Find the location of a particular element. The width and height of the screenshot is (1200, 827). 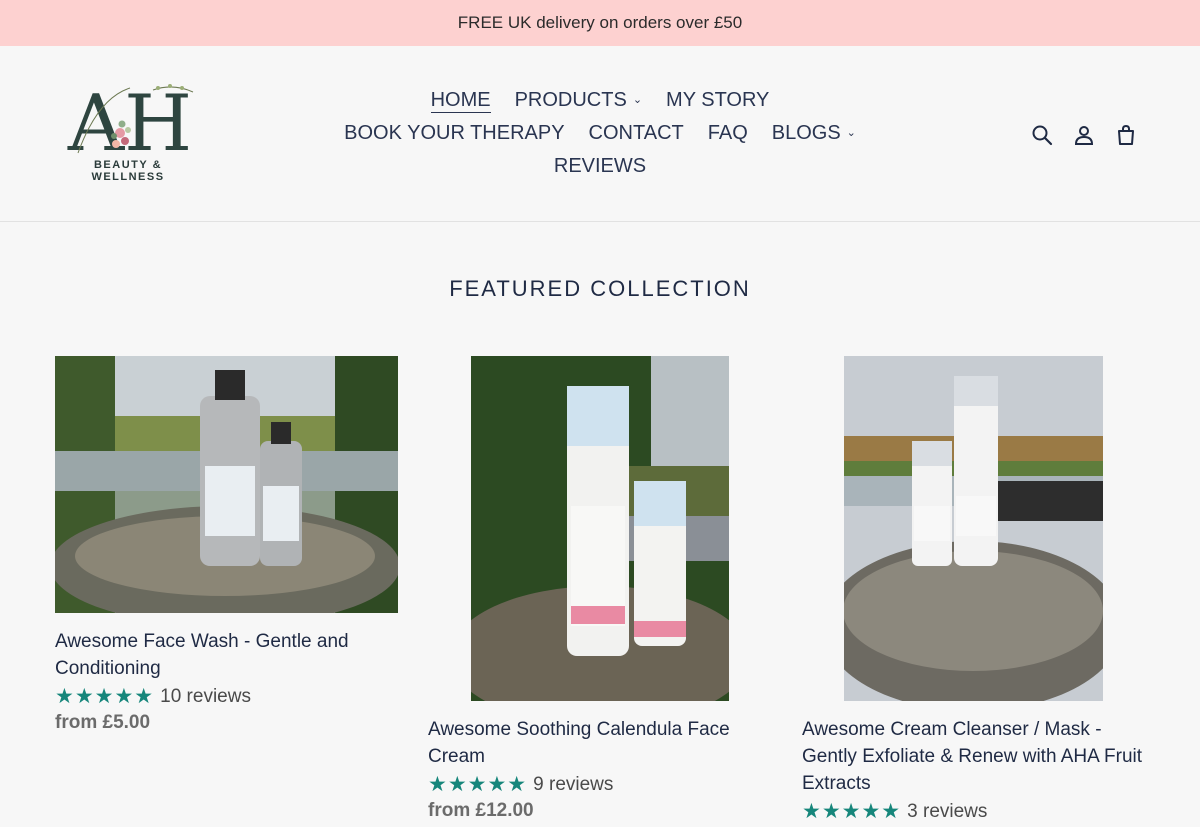

nav-contact: CONTACT is located at coordinates (636, 133).